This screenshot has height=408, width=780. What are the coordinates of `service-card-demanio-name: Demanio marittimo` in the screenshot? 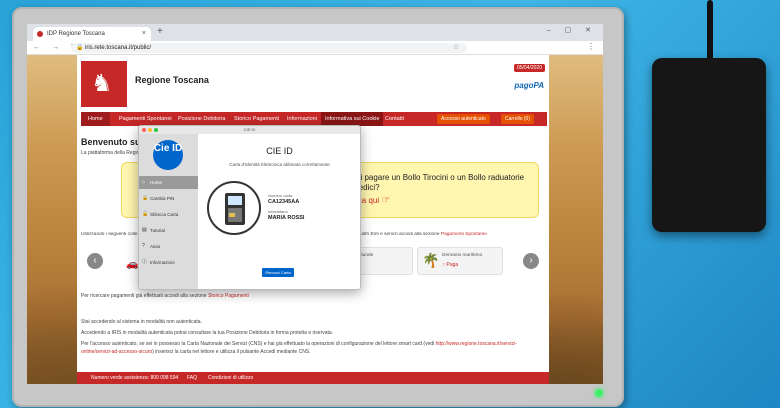 It's located at (462, 255).